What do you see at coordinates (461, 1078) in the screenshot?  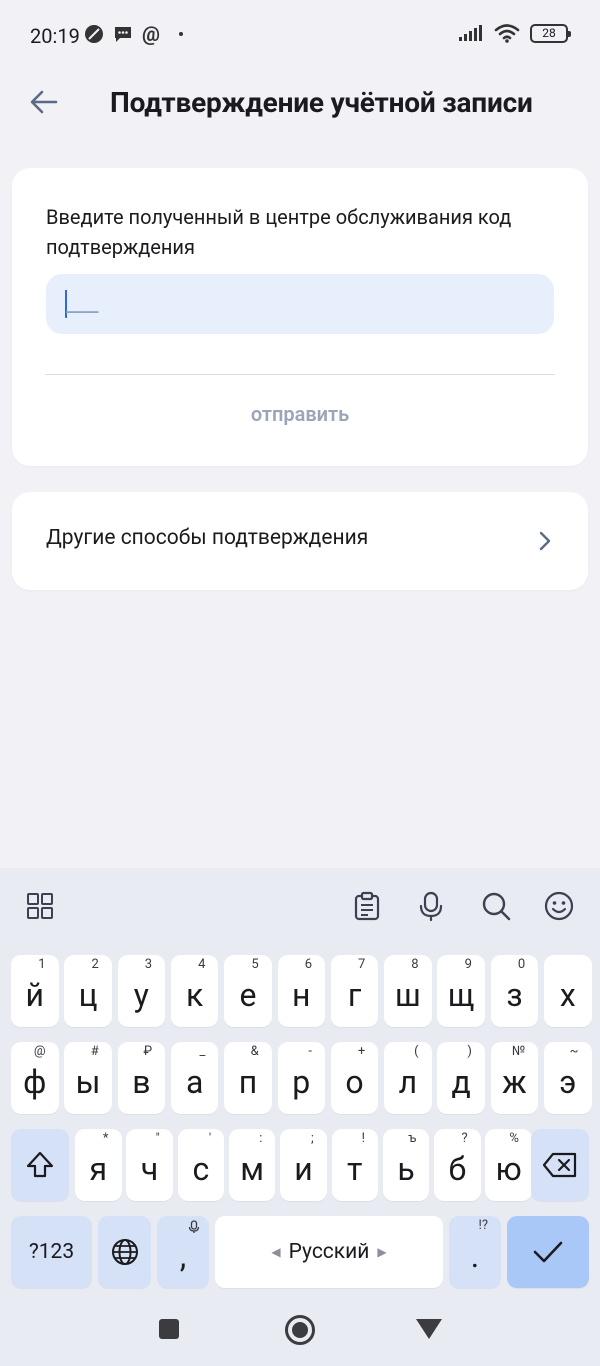 I see `key-row2-8: ) д` at bounding box center [461, 1078].